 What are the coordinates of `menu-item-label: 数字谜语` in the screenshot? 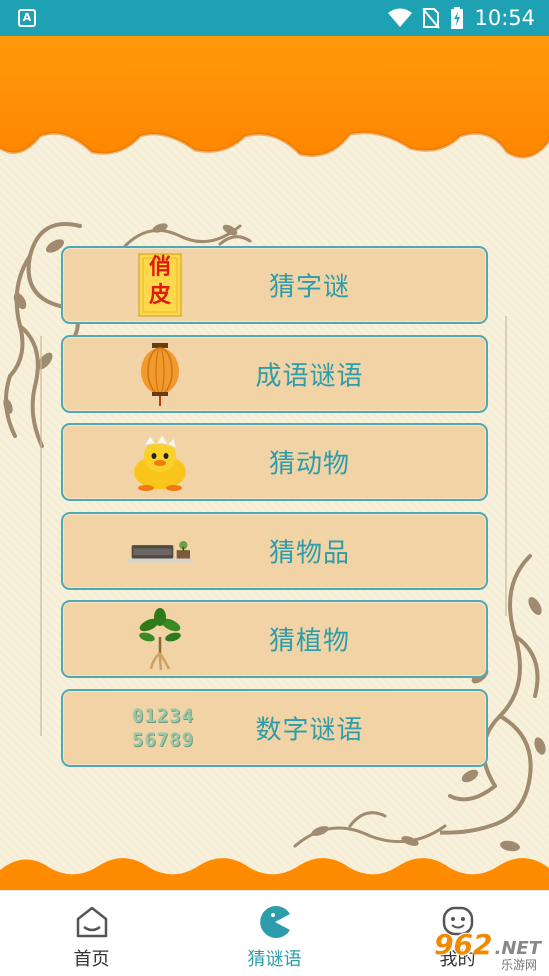 It's located at (309, 730).